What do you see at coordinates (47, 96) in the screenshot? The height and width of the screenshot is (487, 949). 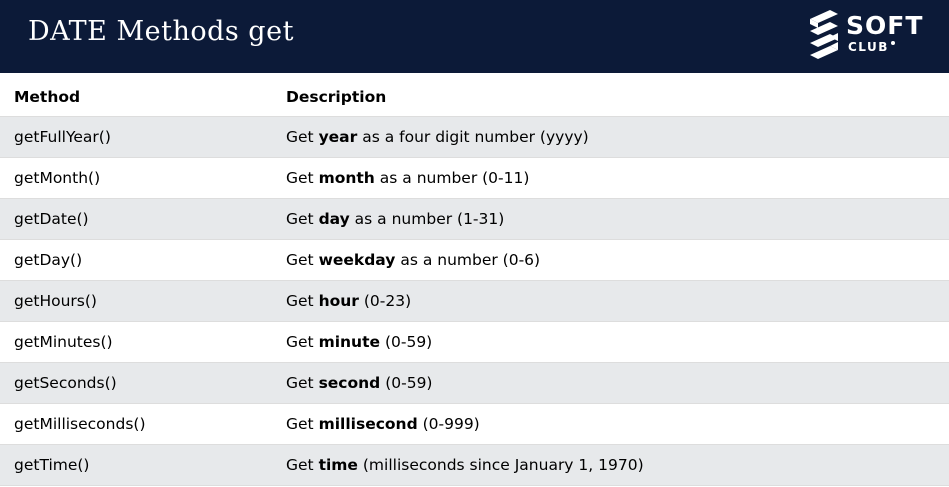 I see `column-header-method: Method` at bounding box center [47, 96].